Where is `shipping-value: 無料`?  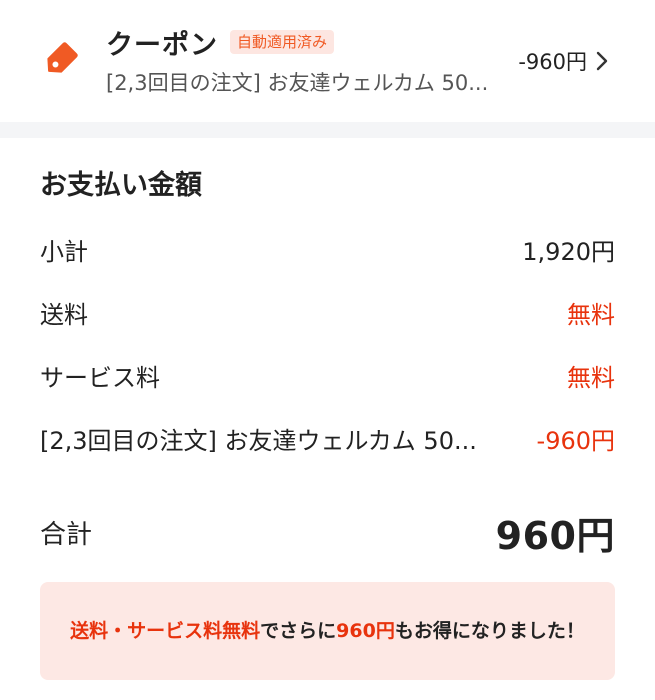 shipping-value: 無料 is located at coordinates (591, 315).